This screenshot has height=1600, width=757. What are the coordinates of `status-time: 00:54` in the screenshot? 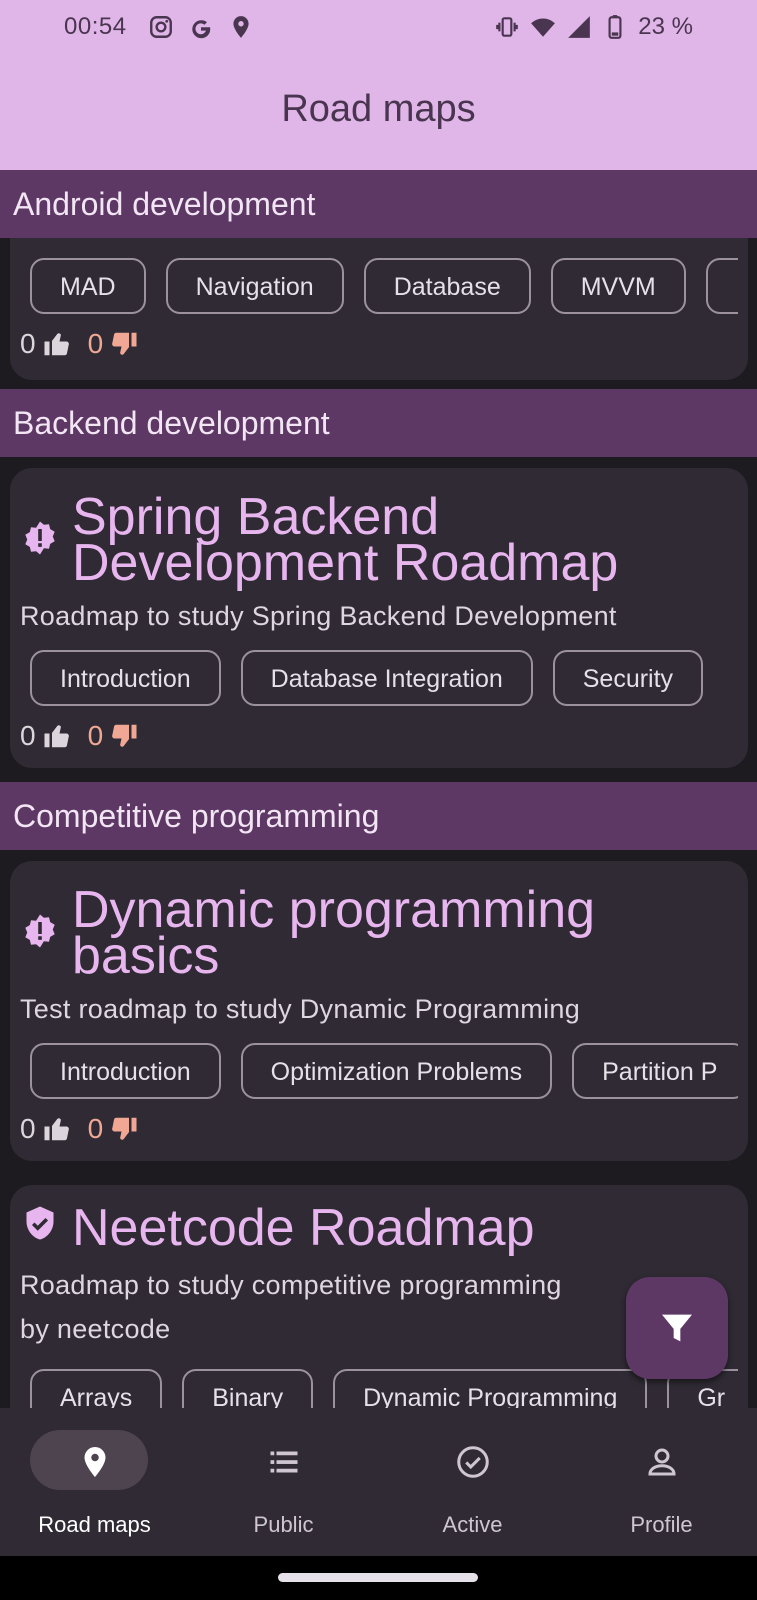 It's located at (95, 26).